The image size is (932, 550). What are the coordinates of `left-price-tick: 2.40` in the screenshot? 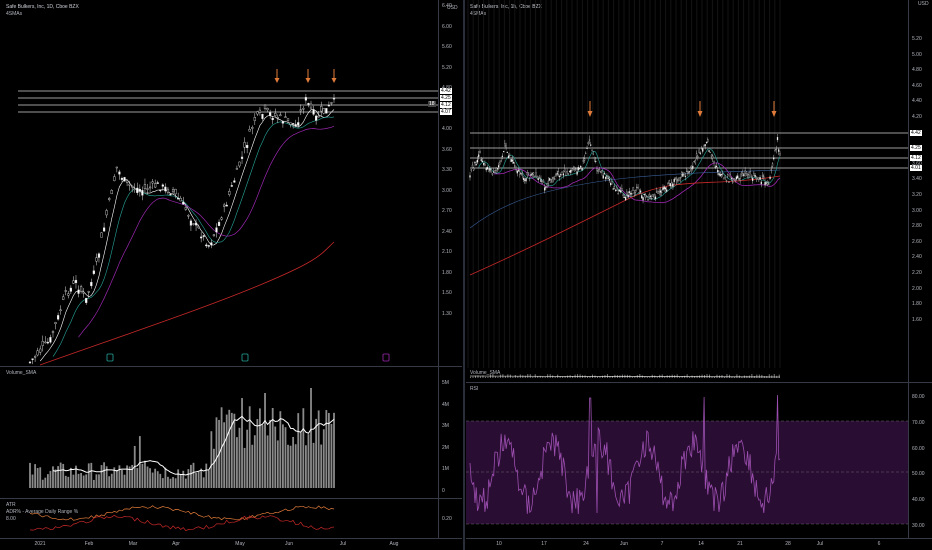 It's located at (447, 231).